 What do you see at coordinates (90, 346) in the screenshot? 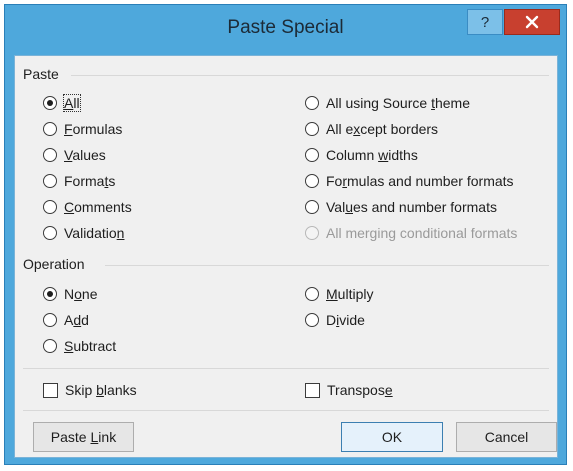
I see `option-label: Subtract` at bounding box center [90, 346].